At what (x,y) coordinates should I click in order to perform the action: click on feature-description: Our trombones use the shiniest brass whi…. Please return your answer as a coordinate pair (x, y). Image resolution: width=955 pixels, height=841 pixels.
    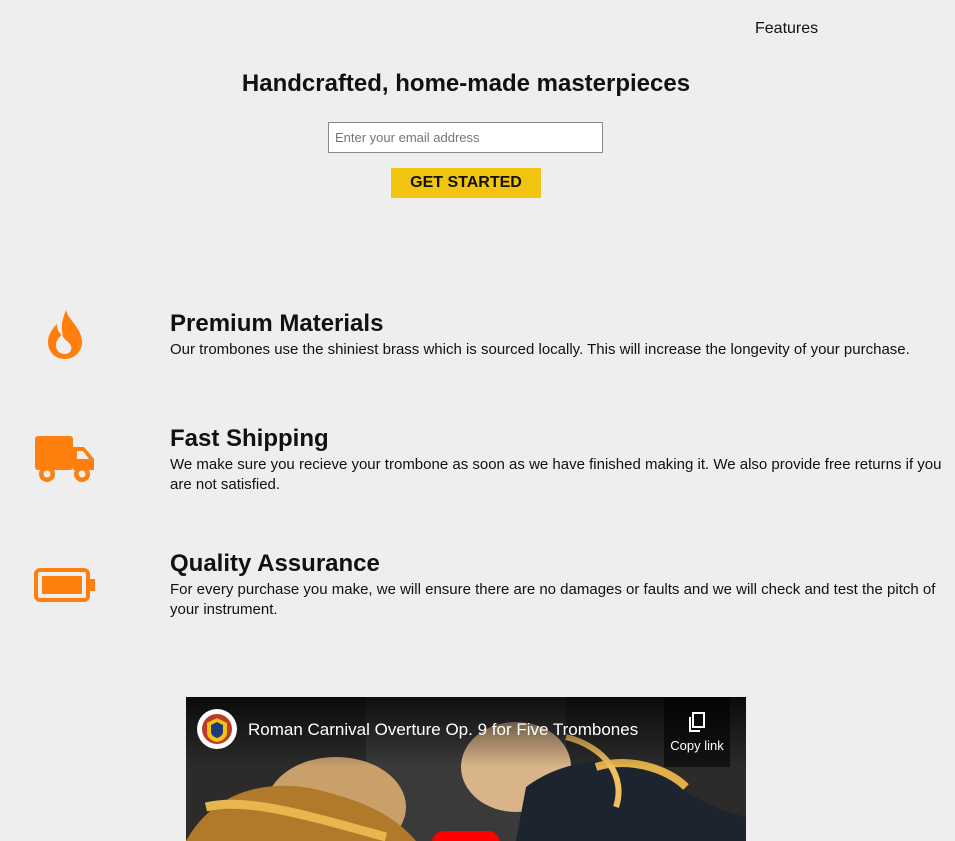
    Looking at the image, I should click on (540, 349).